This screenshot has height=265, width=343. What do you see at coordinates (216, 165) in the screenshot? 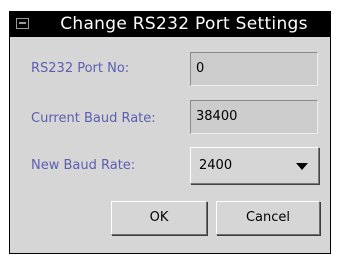
I see `new-baud-value: 2400` at bounding box center [216, 165].